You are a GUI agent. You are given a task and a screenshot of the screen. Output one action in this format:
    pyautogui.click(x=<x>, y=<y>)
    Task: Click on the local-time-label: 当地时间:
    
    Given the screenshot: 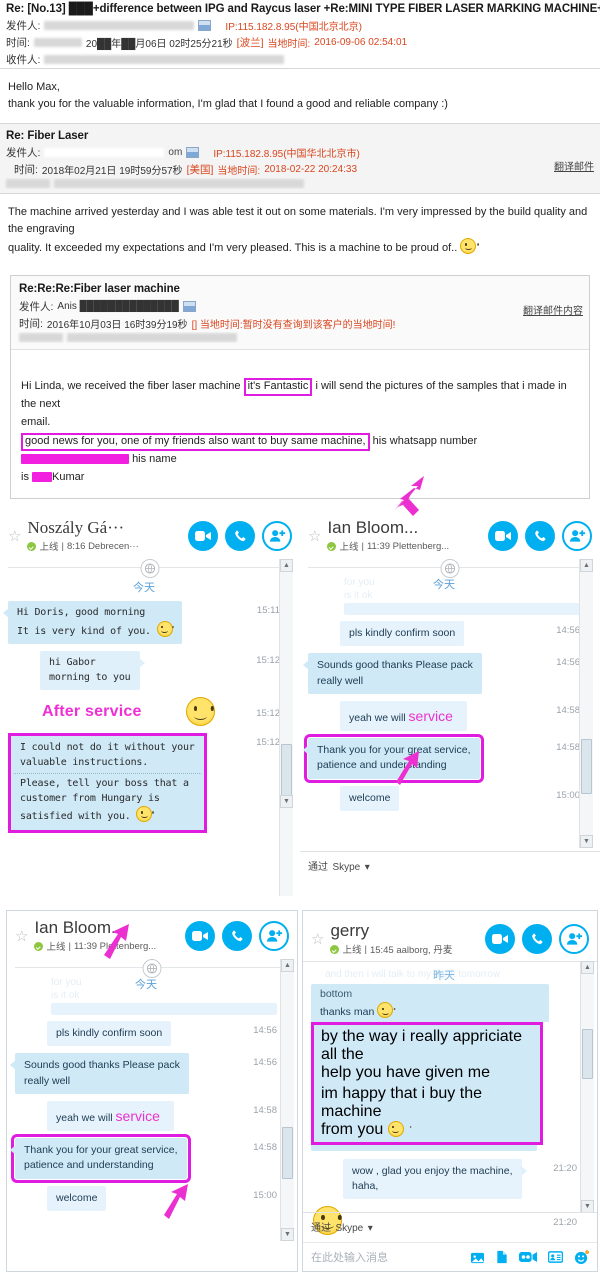 What is the action you would take?
    pyautogui.click(x=239, y=172)
    